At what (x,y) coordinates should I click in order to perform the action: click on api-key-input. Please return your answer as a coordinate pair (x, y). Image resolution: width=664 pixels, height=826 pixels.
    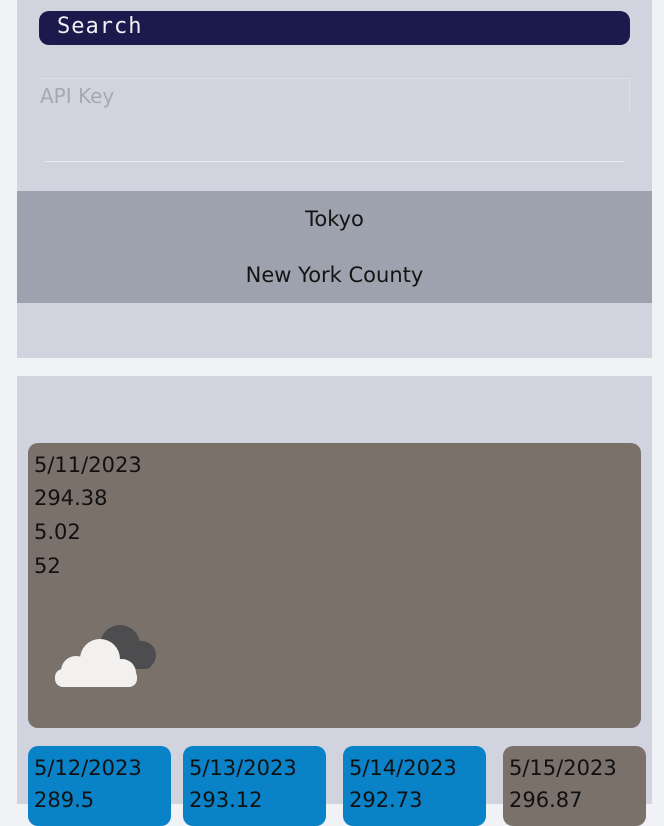
    Looking at the image, I should click on (334, 95).